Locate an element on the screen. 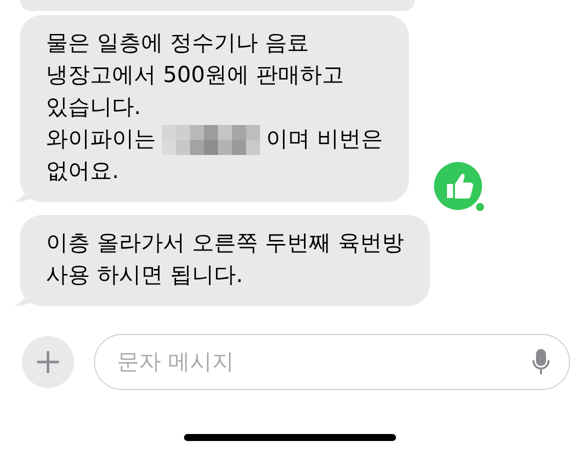 This screenshot has height=449, width=580. message-text: 냉장고에서 500원에 판매하고 is located at coordinates (195, 76).